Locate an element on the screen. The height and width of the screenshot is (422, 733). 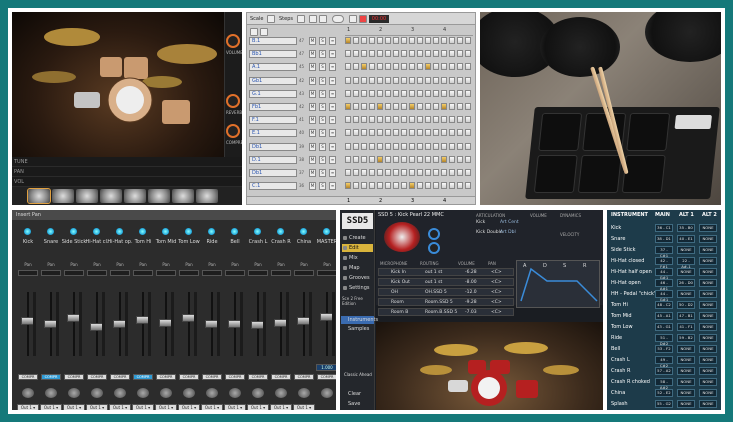
mute-button: M is located at coordinates (312, 54).